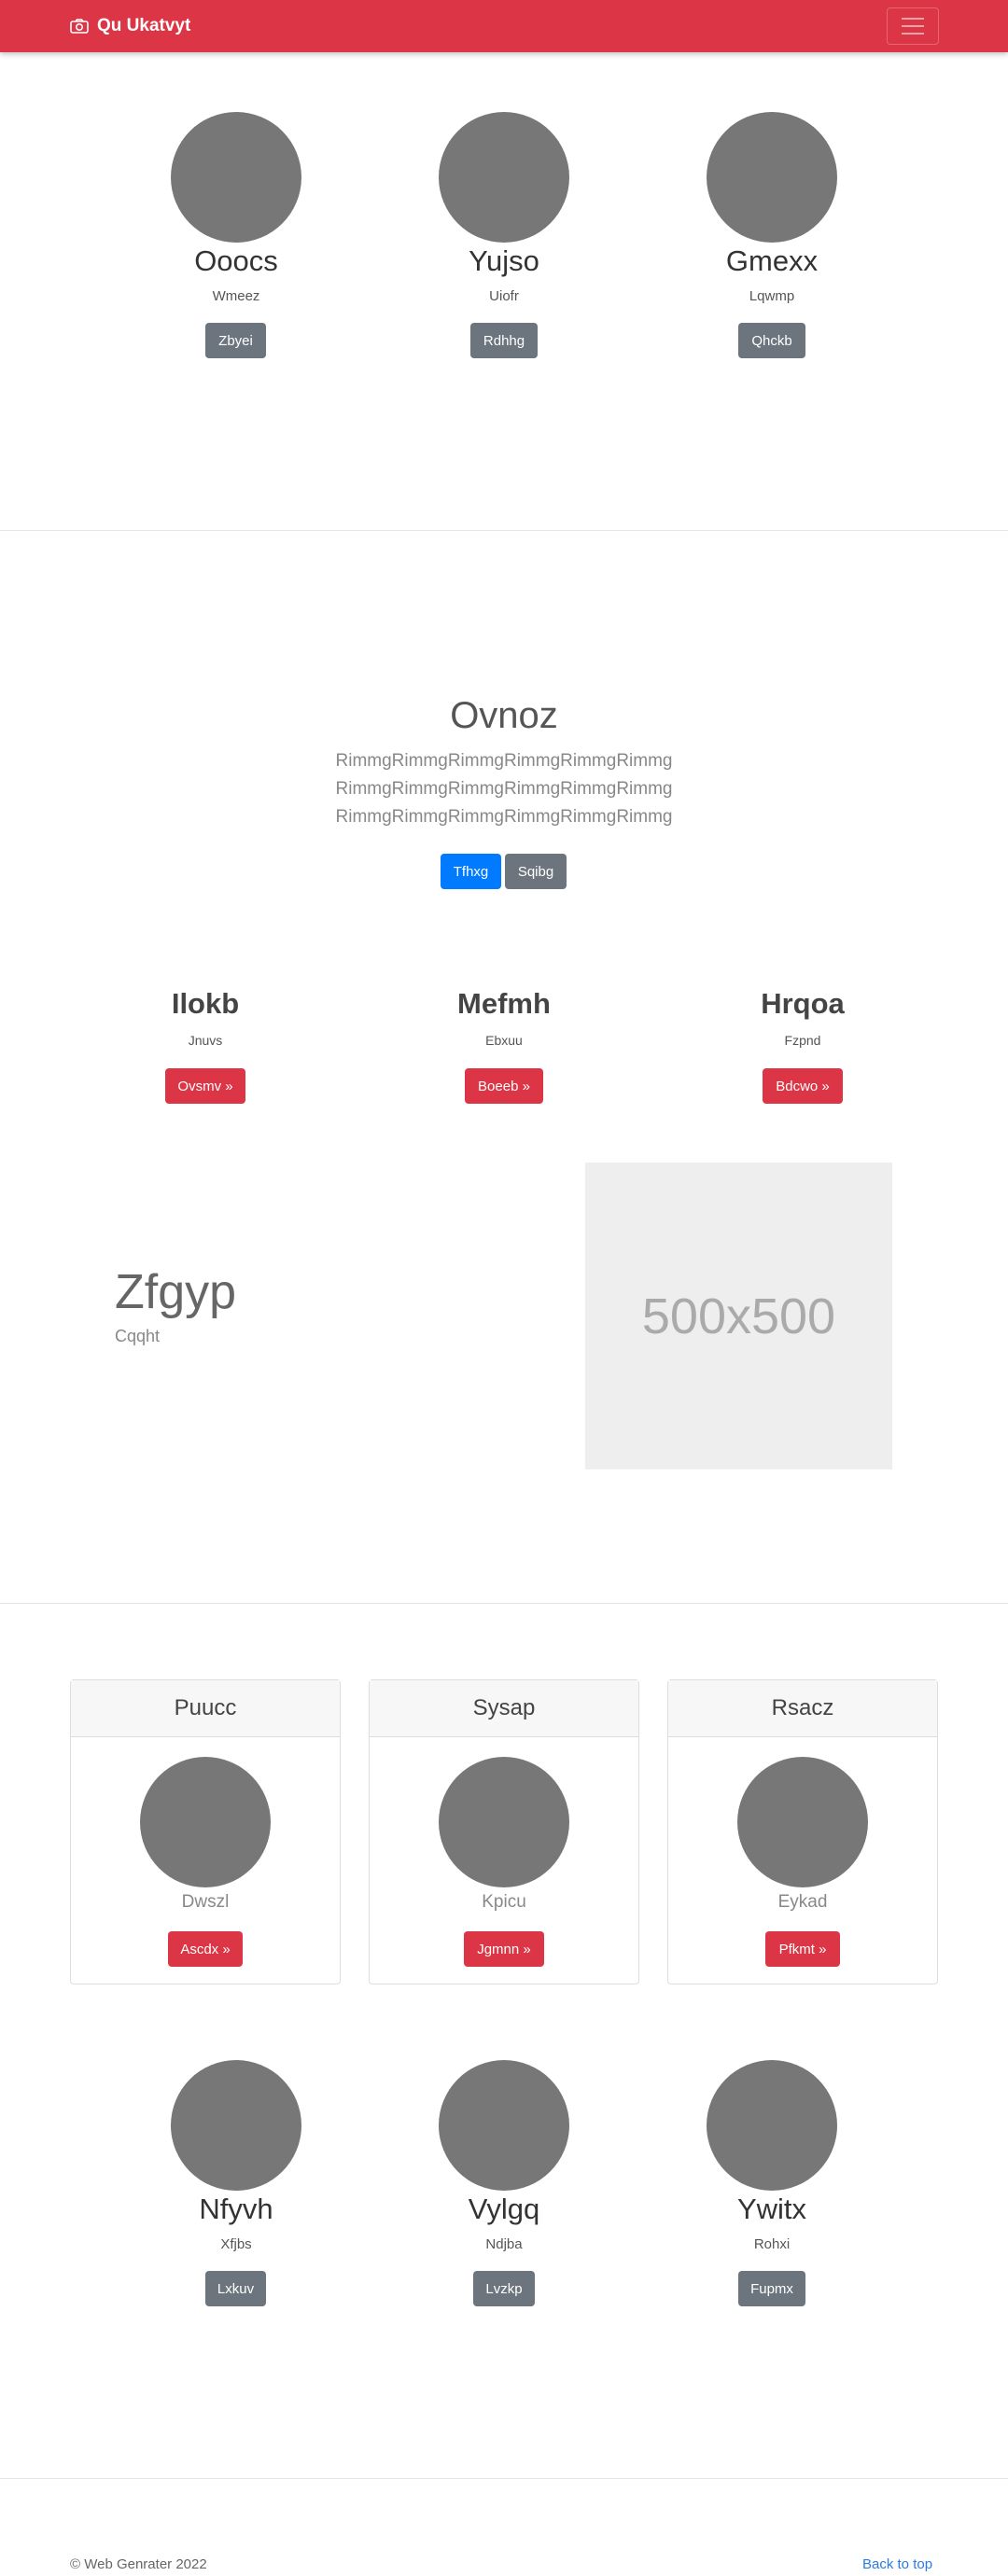 The image size is (1008, 2576). What do you see at coordinates (504, 1949) in the screenshot?
I see `card-button: Jgmnn »` at bounding box center [504, 1949].